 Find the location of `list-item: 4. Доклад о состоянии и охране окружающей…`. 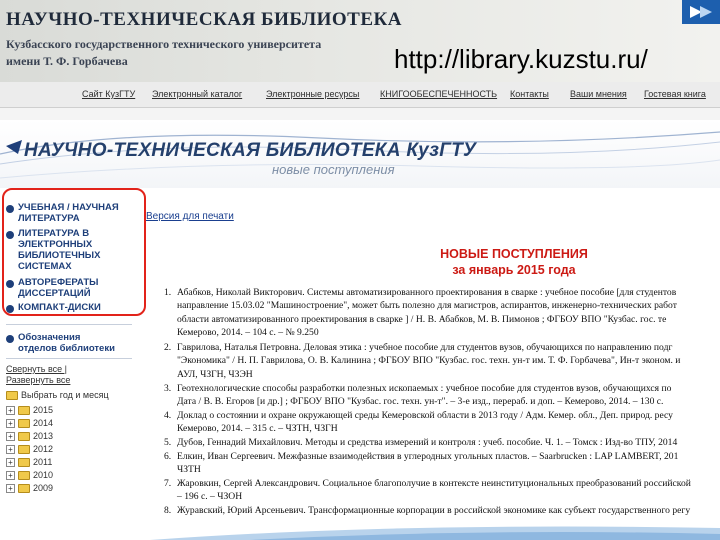

list-item: 4. Доклад о состоянии и охране окружающей… is located at coordinates (442, 422).